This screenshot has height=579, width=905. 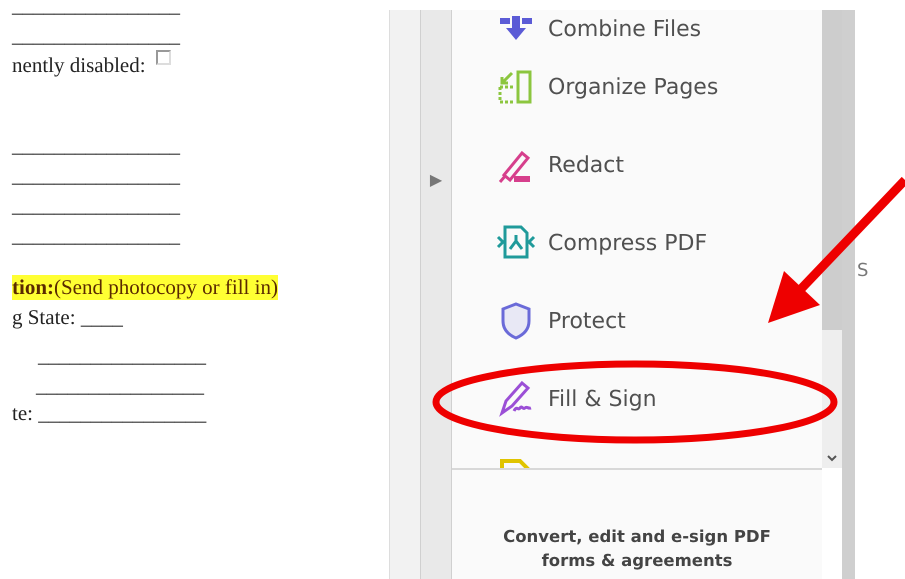 What do you see at coordinates (109, 413) in the screenshot?
I see `form-label: te: ________________` at bounding box center [109, 413].